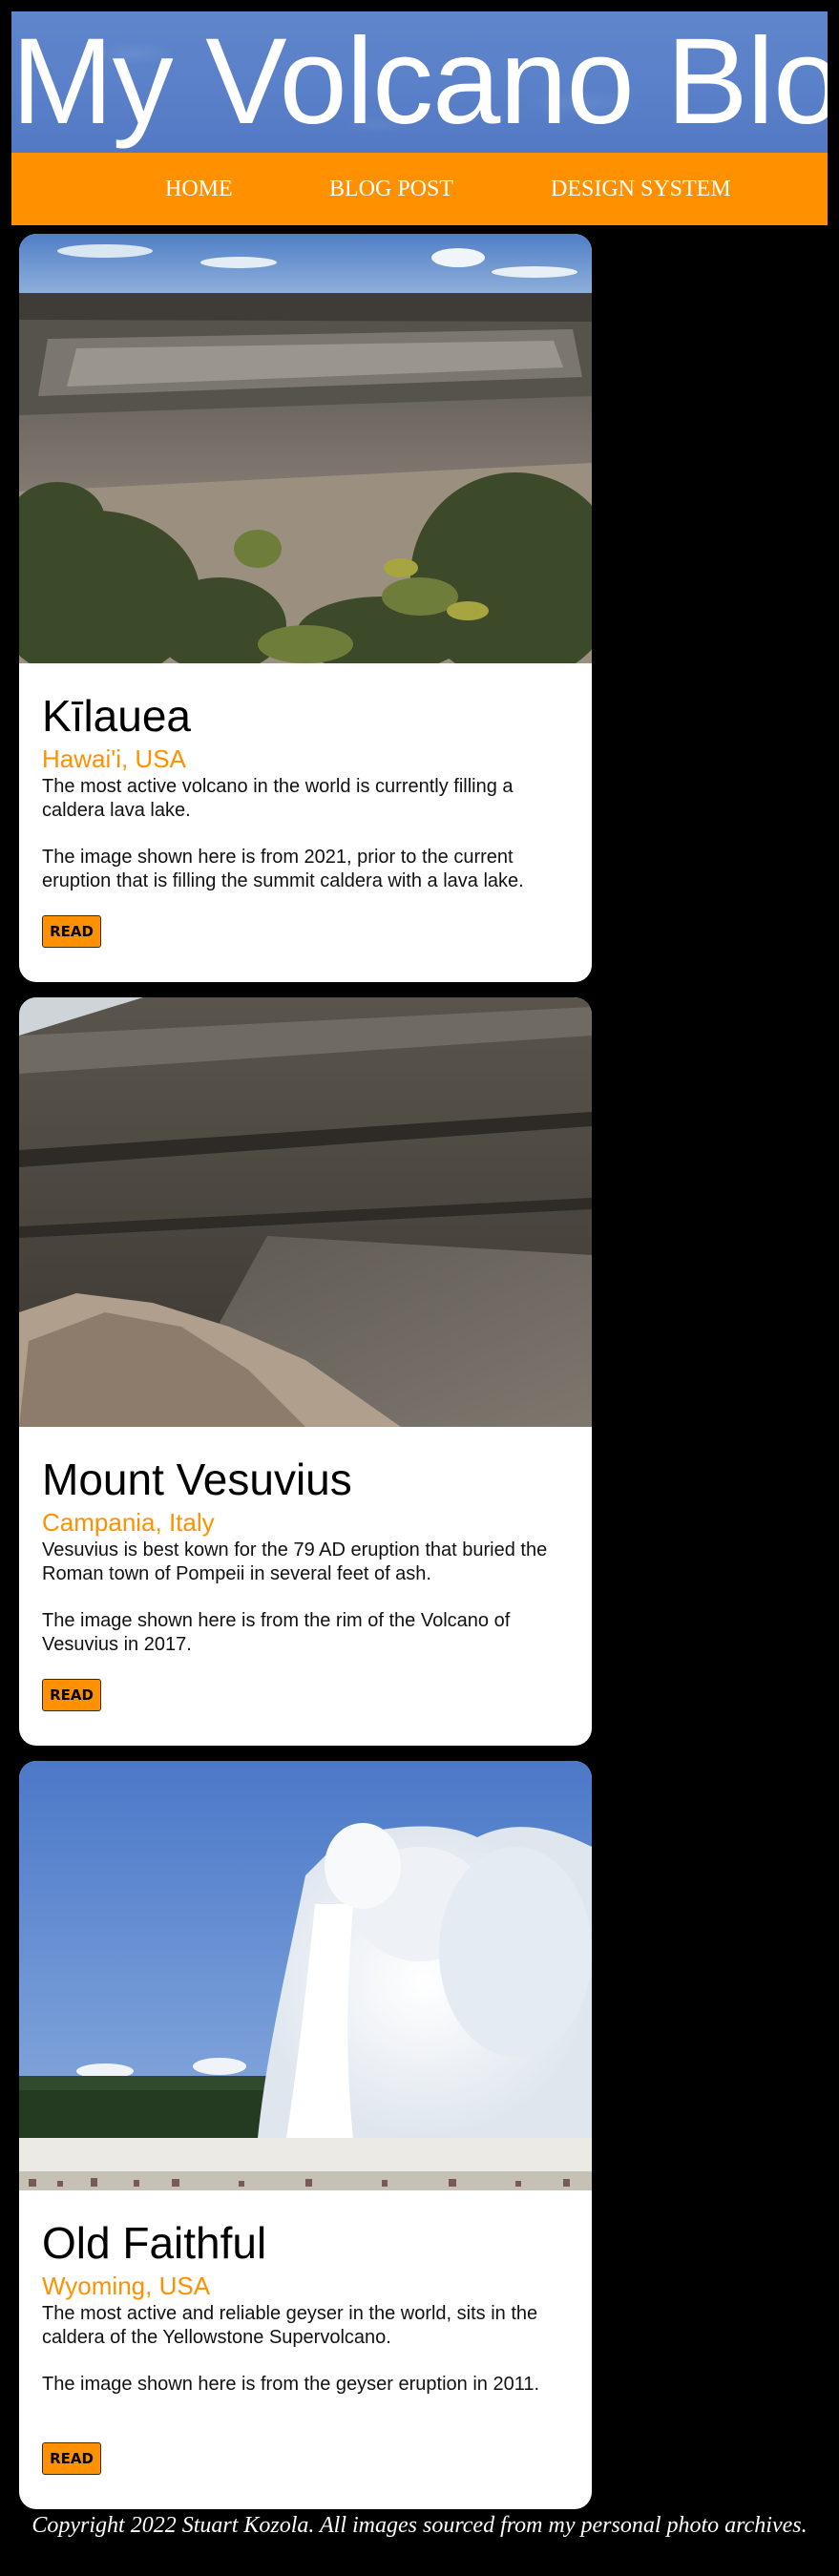 Image resolution: width=839 pixels, height=2576 pixels. Describe the element at coordinates (197, 1479) in the screenshot. I see `post-title: Mount Vesuvius` at that location.